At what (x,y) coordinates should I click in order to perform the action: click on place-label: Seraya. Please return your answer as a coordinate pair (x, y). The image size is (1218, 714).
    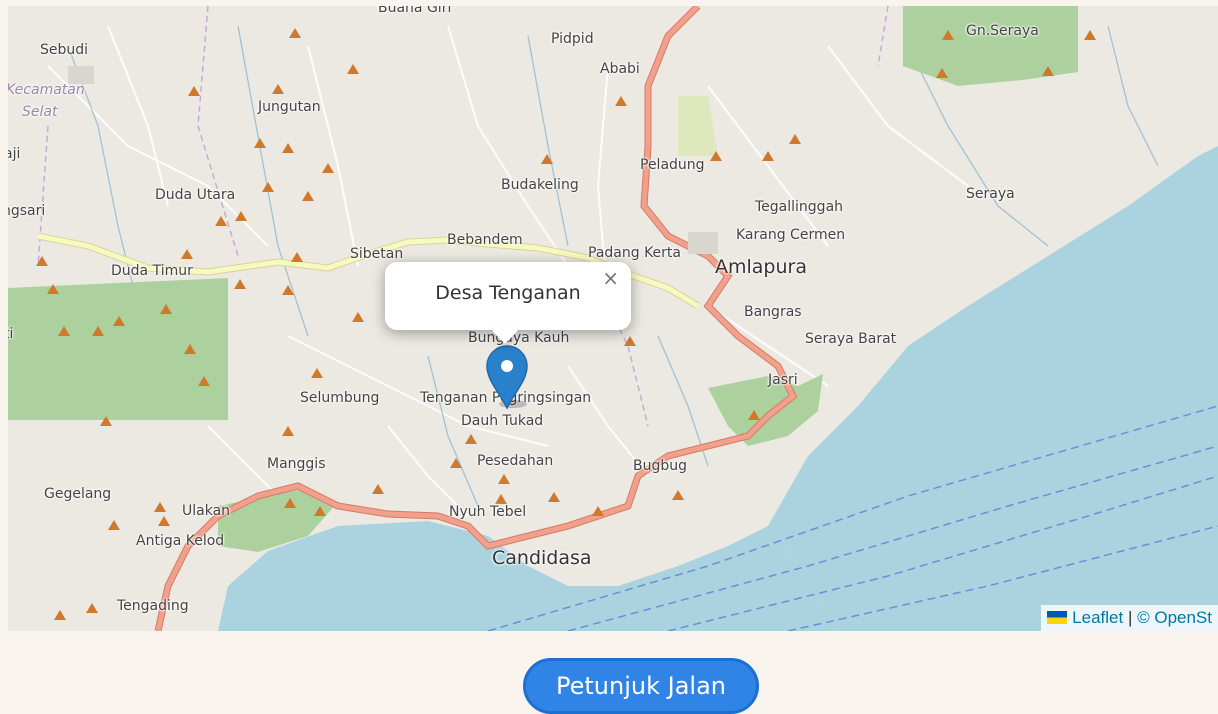
    Looking at the image, I should click on (990, 194).